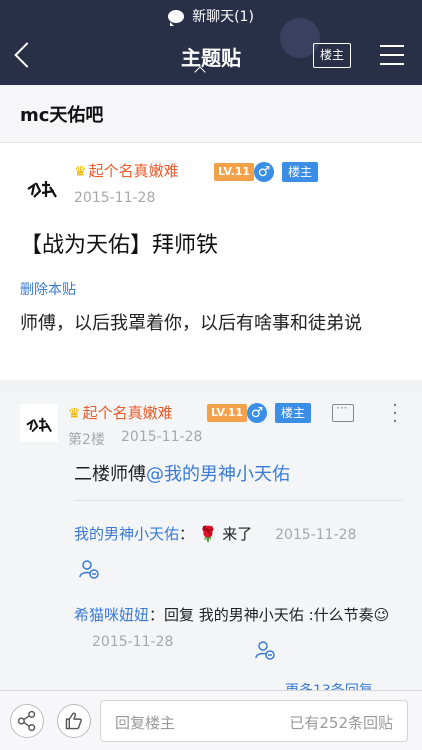 The height and width of the screenshot is (750, 422). What do you see at coordinates (238, 628) in the screenshot?
I see `sub-reply: 希猫咪妞妞：回复 我的男神小天佑 :什么节奏😉 2015-11-28` at bounding box center [238, 628].